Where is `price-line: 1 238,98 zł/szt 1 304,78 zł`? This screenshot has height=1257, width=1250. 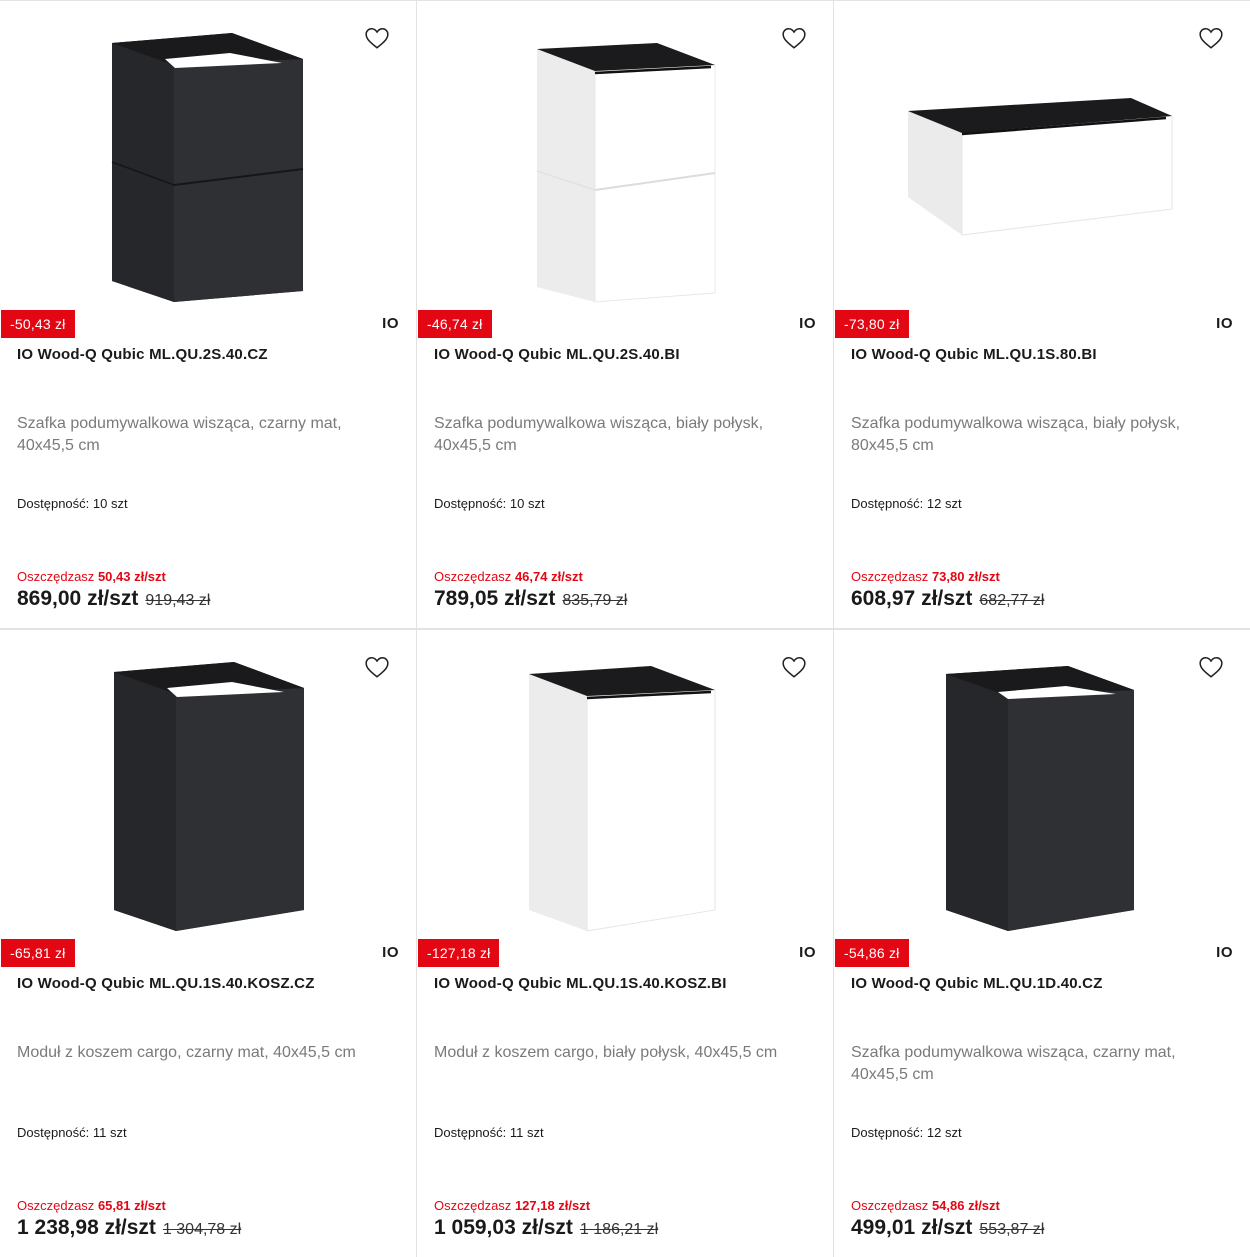
price-line: 1 238,98 zł/szt 1 304,78 zł is located at coordinates (129, 1228).